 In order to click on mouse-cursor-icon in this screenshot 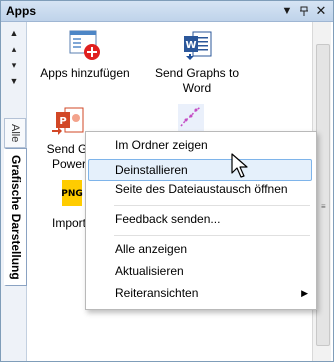, I will do `click(241, 166)`.